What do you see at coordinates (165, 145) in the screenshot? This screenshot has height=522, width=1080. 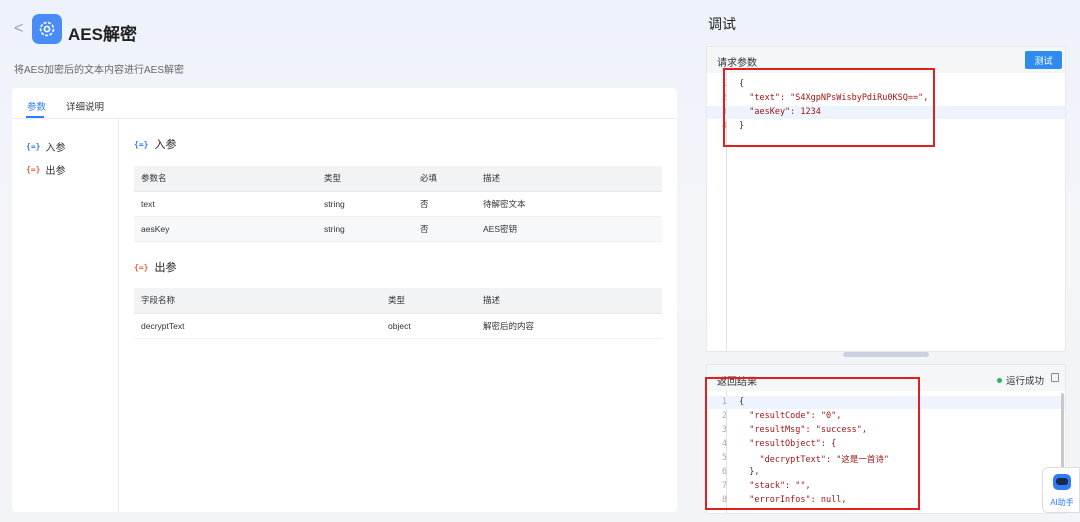 I see `section-title: 入参` at bounding box center [165, 145].